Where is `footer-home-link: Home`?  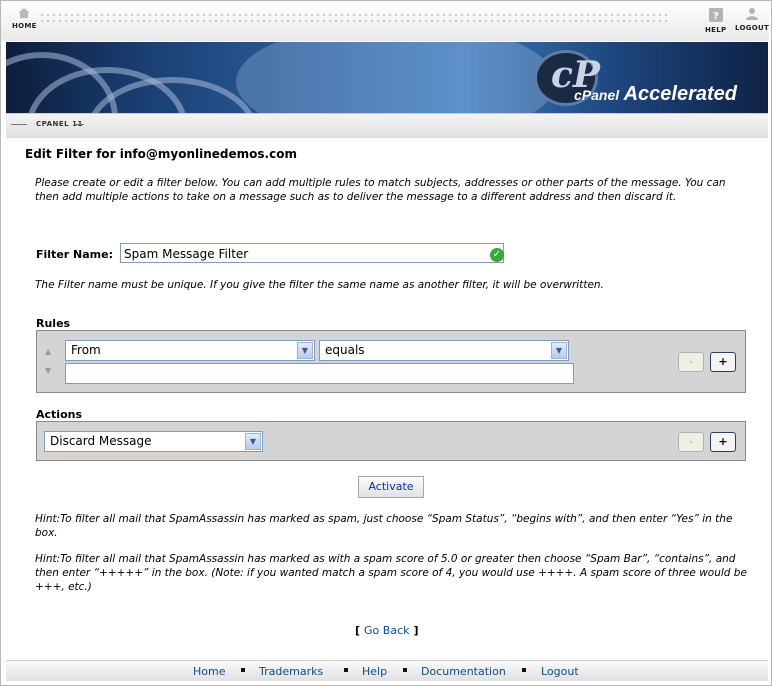 footer-home-link: Home is located at coordinates (209, 671).